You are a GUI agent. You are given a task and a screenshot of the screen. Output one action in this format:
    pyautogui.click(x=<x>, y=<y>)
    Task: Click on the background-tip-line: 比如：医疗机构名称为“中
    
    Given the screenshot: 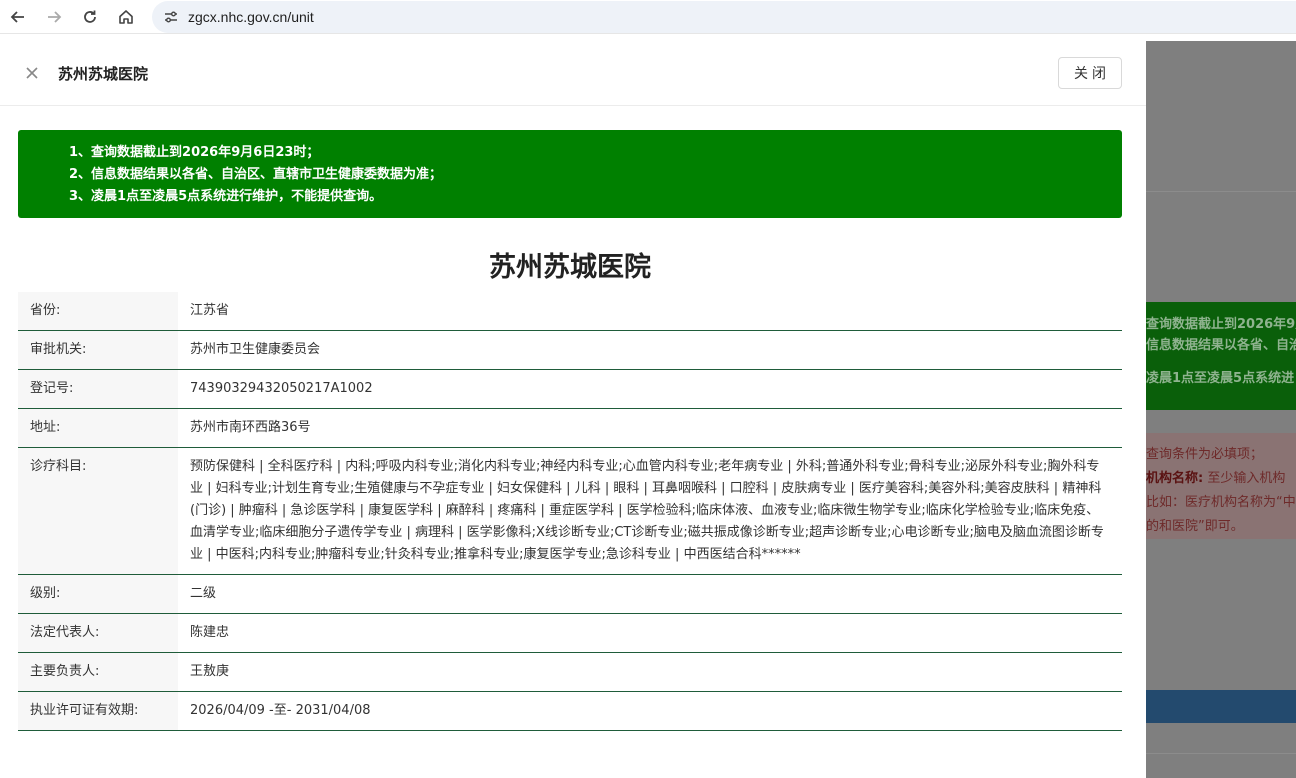 What is the action you would take?
    pyautogui.click(x=1221, y=502)
    